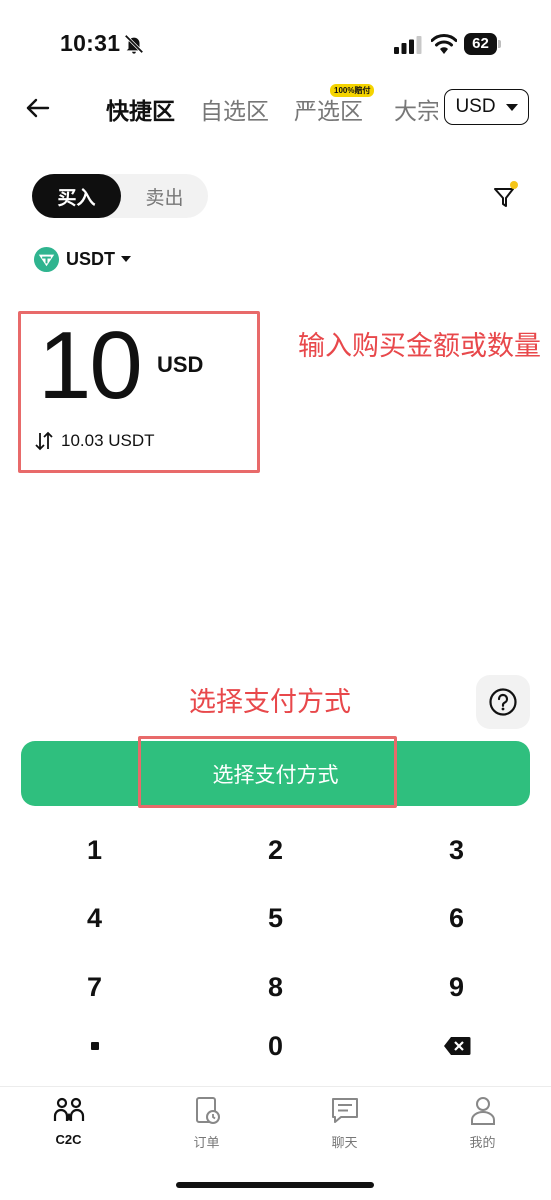 Image resolution: width=551 pixels, height=1200 pixels. Describe the element at coordinates (270, 702) in the screenshot. I see `annotation-pay-hint: 选择支付方式` at that location.